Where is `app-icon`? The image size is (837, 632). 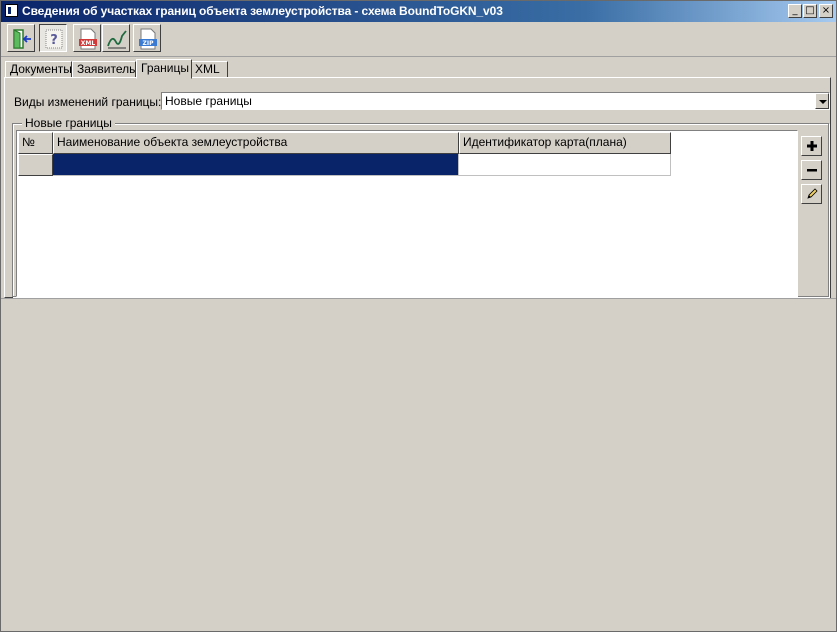 app-icon is located at coordinates (11, 10).